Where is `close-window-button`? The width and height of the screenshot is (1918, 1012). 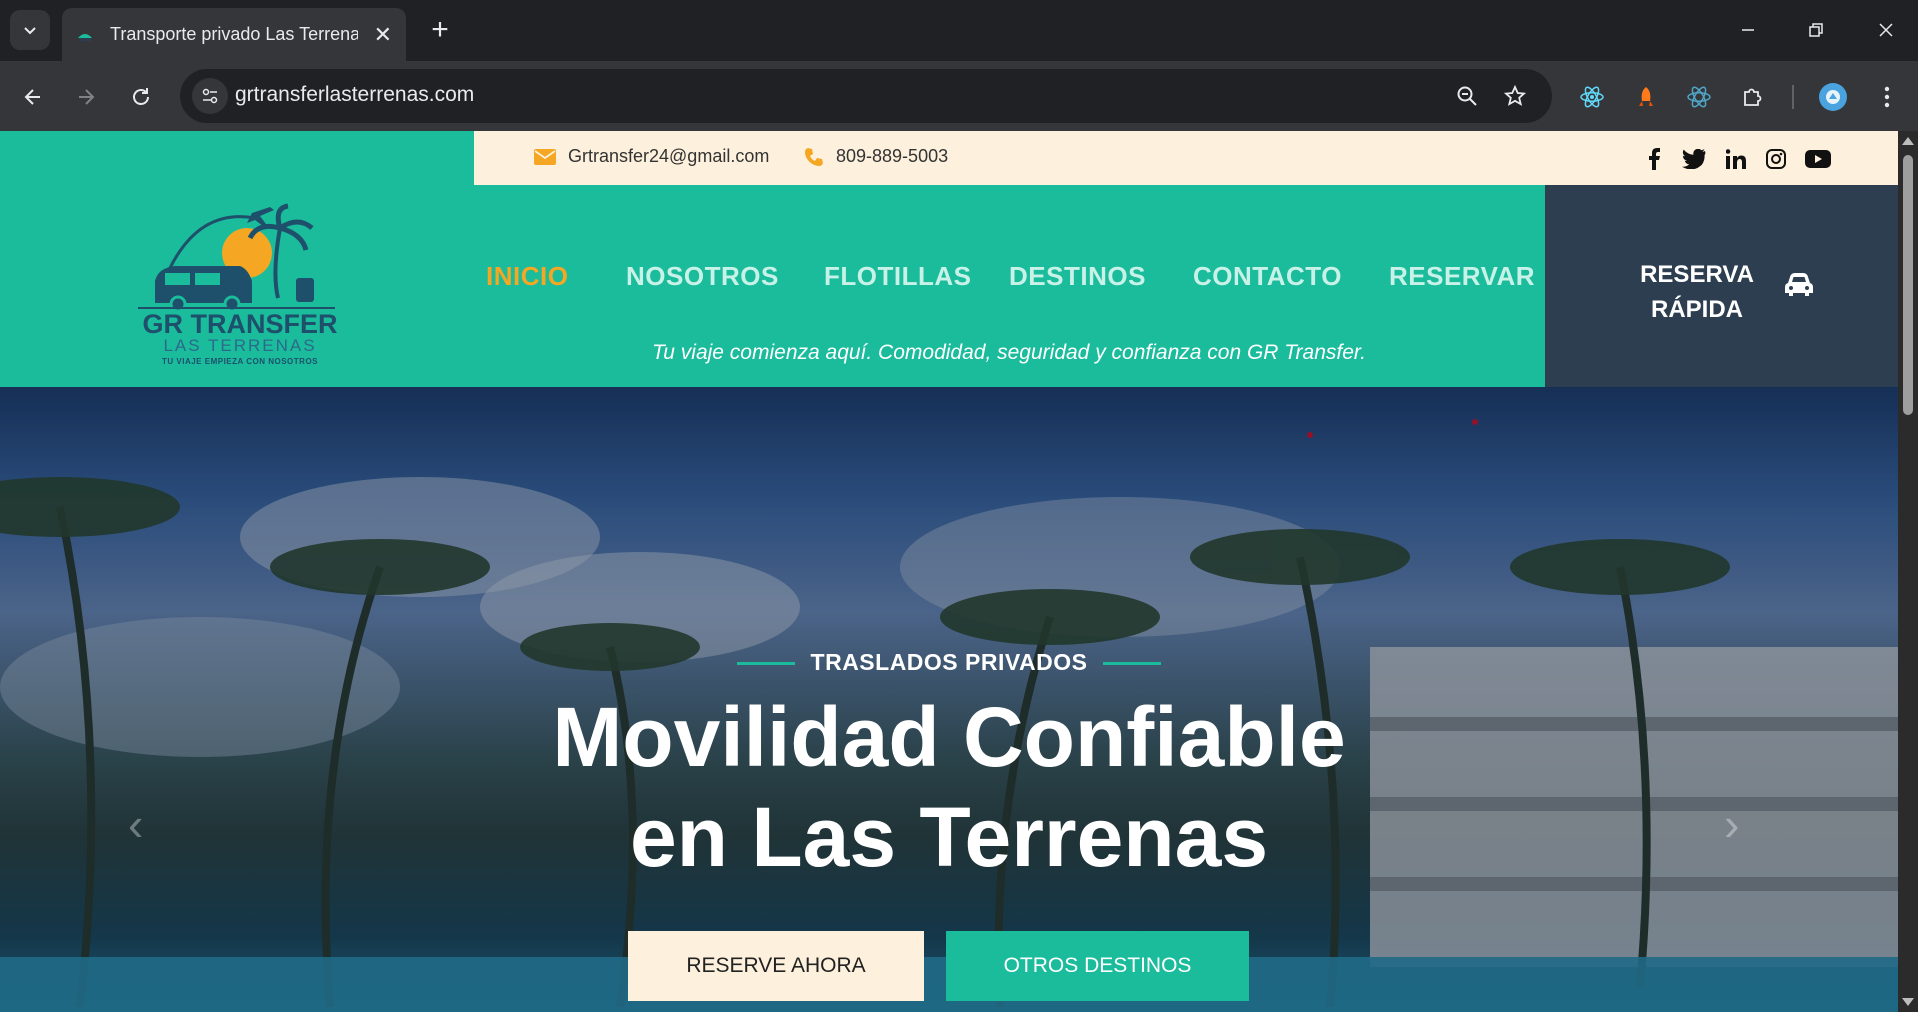 close-window-button is located at coordinates (1886, 30).